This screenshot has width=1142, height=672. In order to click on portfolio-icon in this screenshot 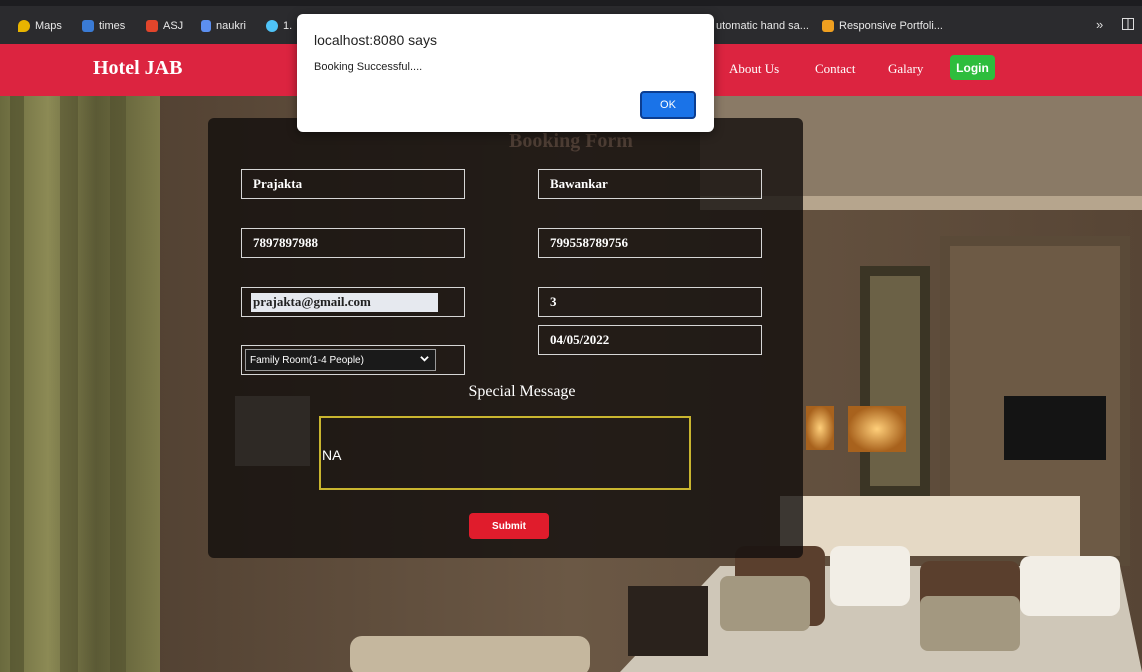, I will do `click(828, 26)`.